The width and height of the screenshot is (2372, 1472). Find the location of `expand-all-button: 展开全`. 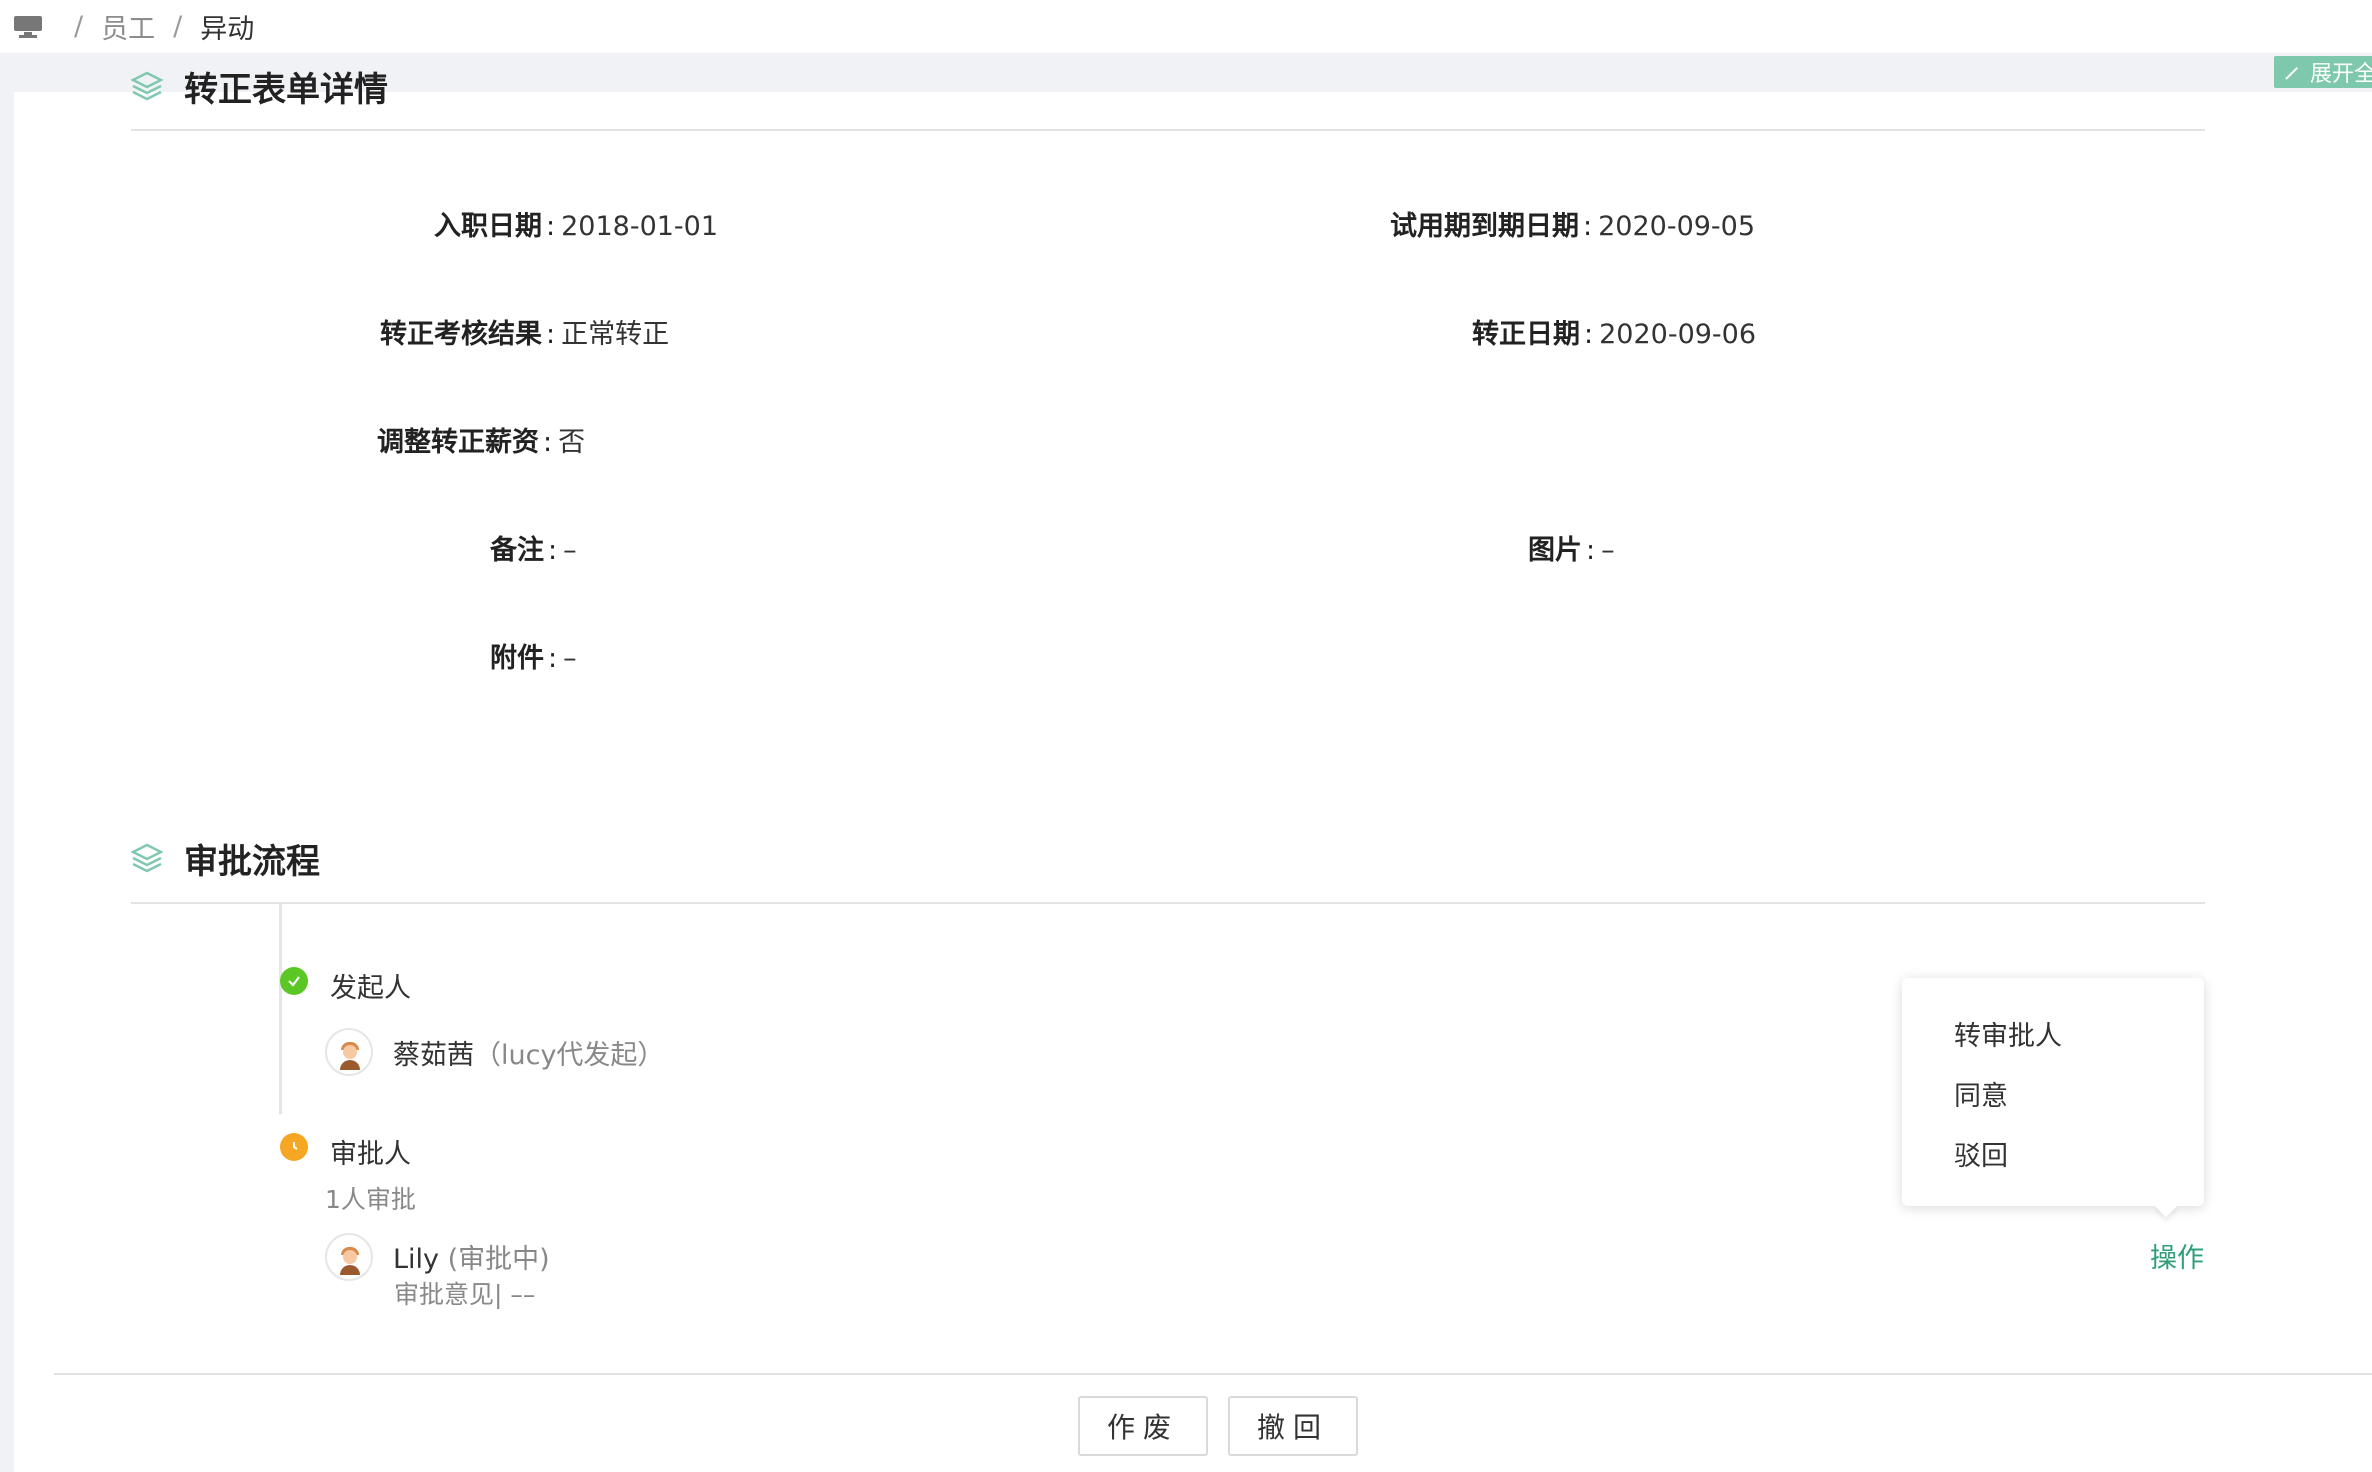

expand-all-button: 展开全 is located at coordinates (2323, 72).